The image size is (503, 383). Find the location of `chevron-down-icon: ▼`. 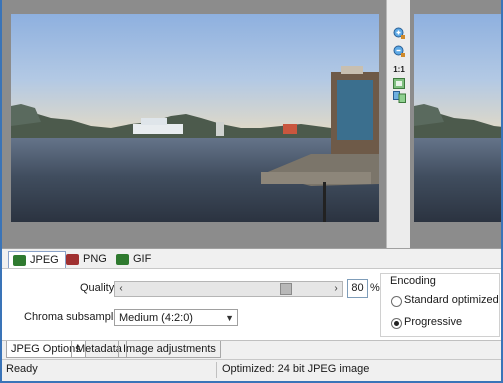

chevron-down-icon: ▼ is located at coordinates (229, 318).